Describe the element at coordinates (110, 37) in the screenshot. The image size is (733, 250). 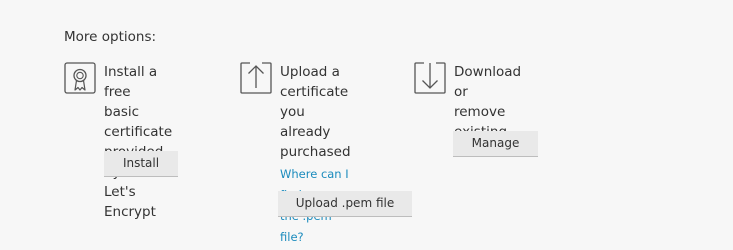
I see `more-options-title: More options:` at that location.